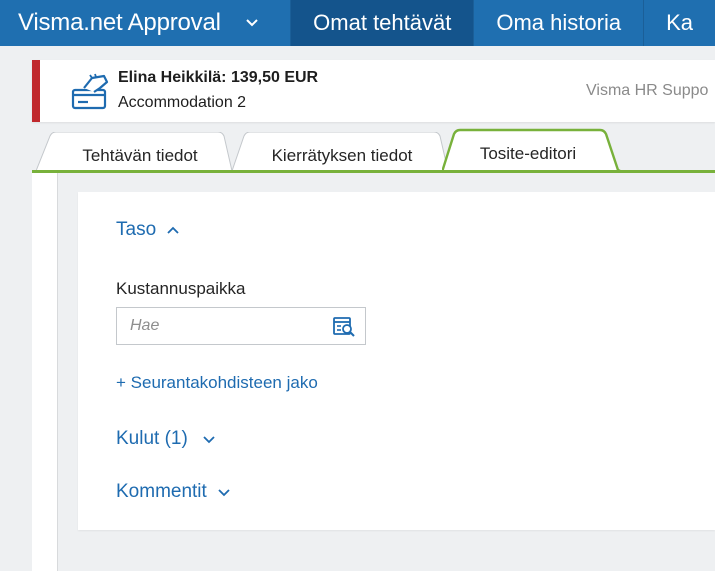  I want to click on nav-item-label: Ka, so click(679, 22).